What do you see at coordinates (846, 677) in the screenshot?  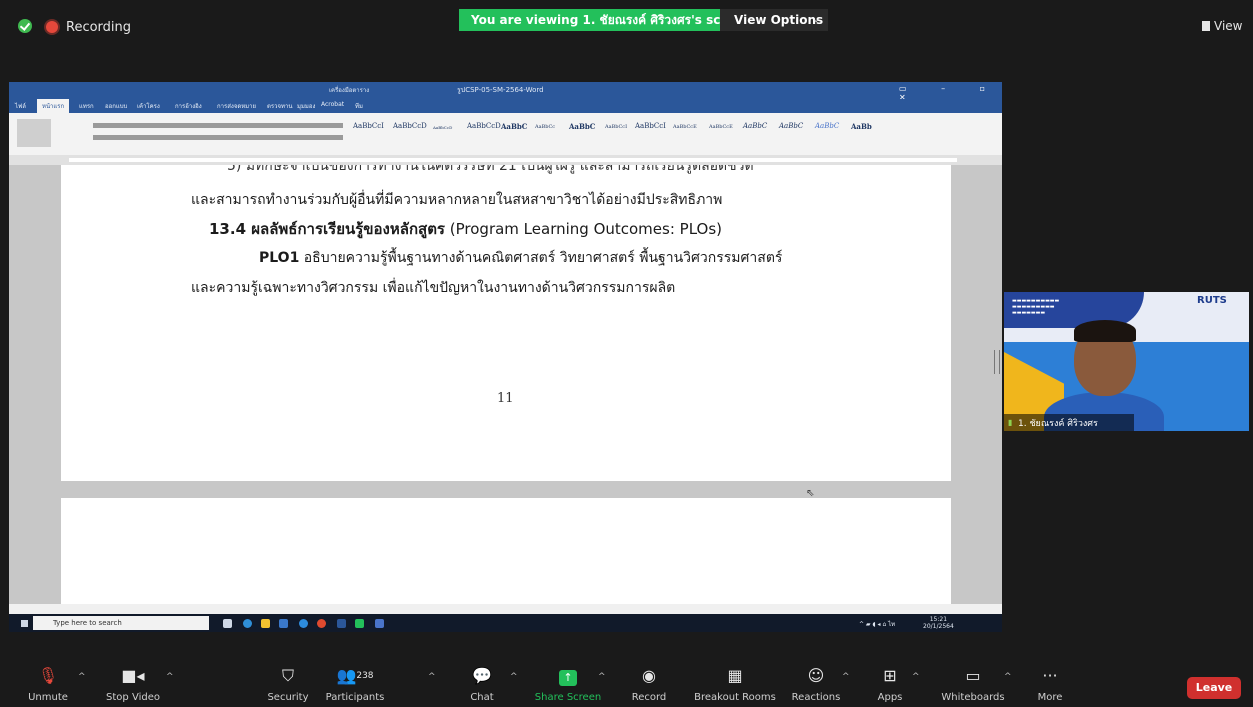 I see `reactions-options-caret: ^` at bounding box center [846, 677].